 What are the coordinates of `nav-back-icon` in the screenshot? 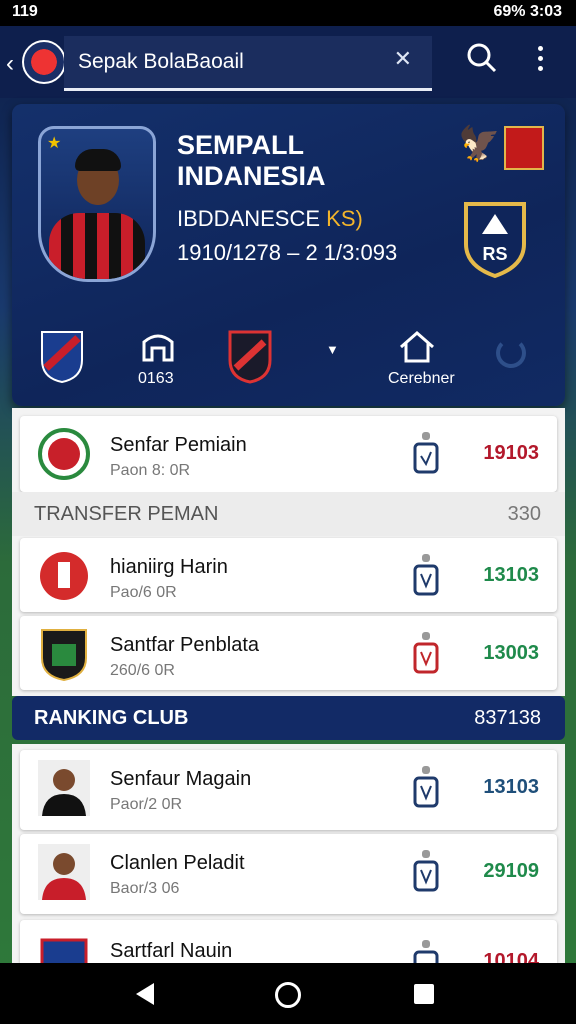 It's located at (145, 994).